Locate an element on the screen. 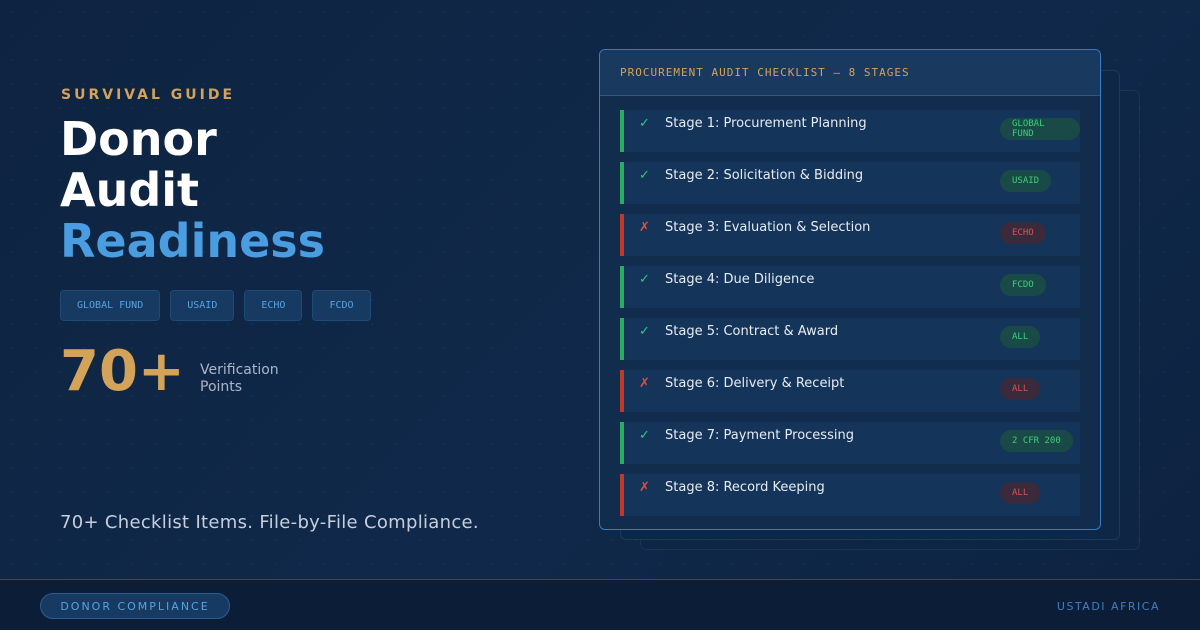 The height and width of the screenshot is (630, 1200). page-title: Donor Audit Readiness is located at coordinates (192, 190).